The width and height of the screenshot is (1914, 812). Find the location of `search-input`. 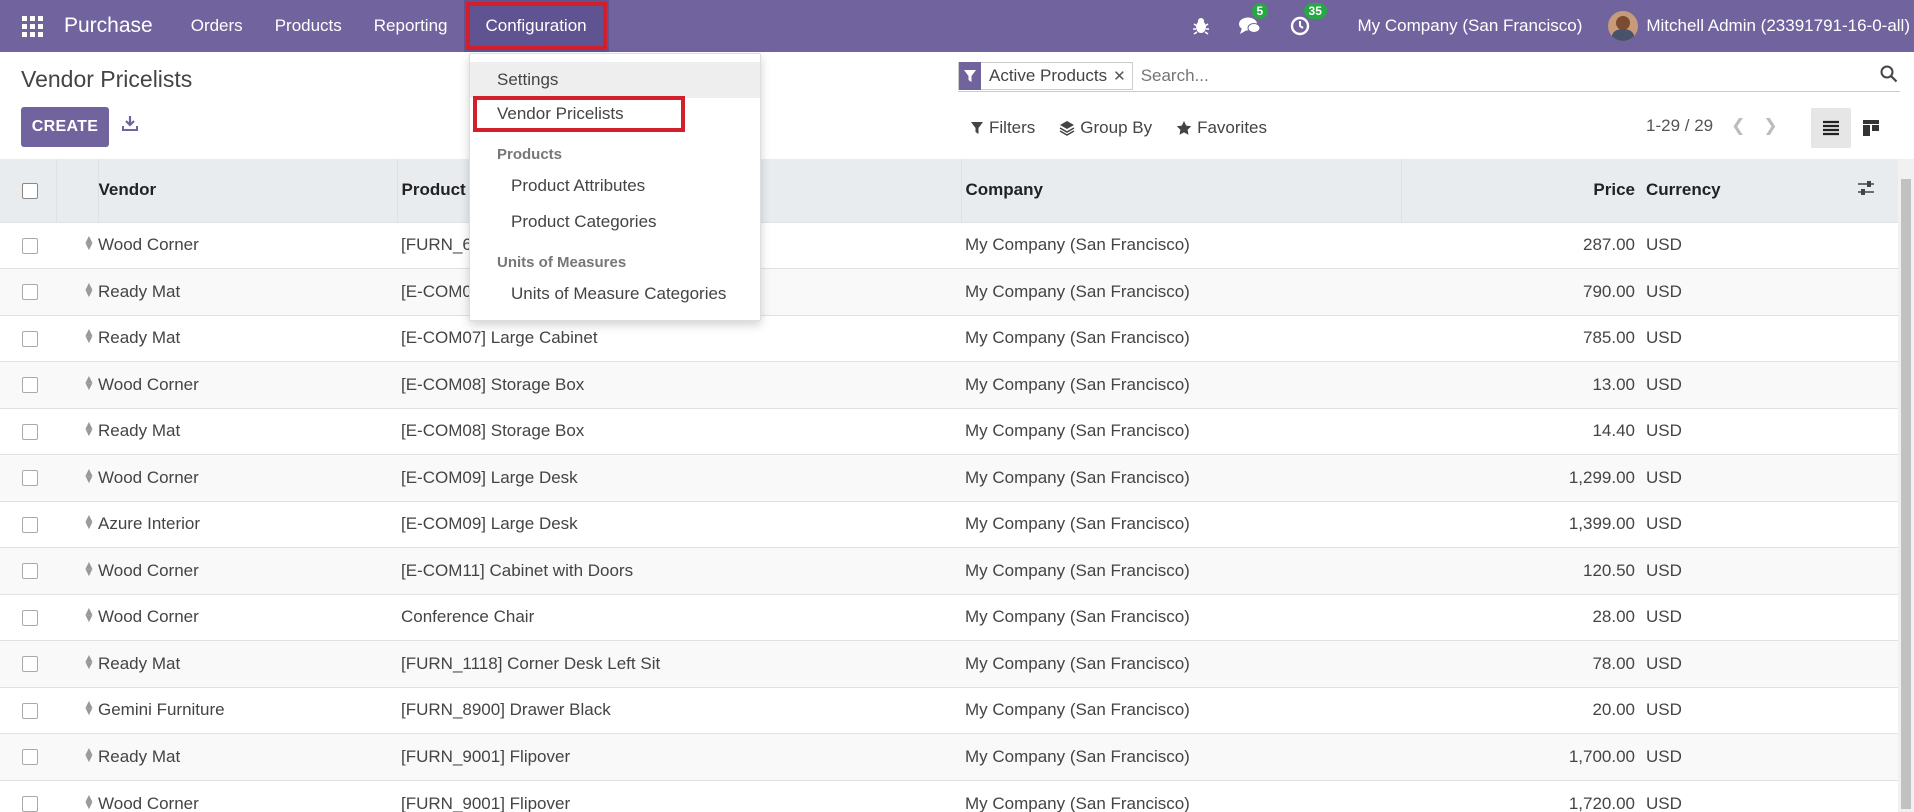

search-input is located at coordinates (1520, 75).